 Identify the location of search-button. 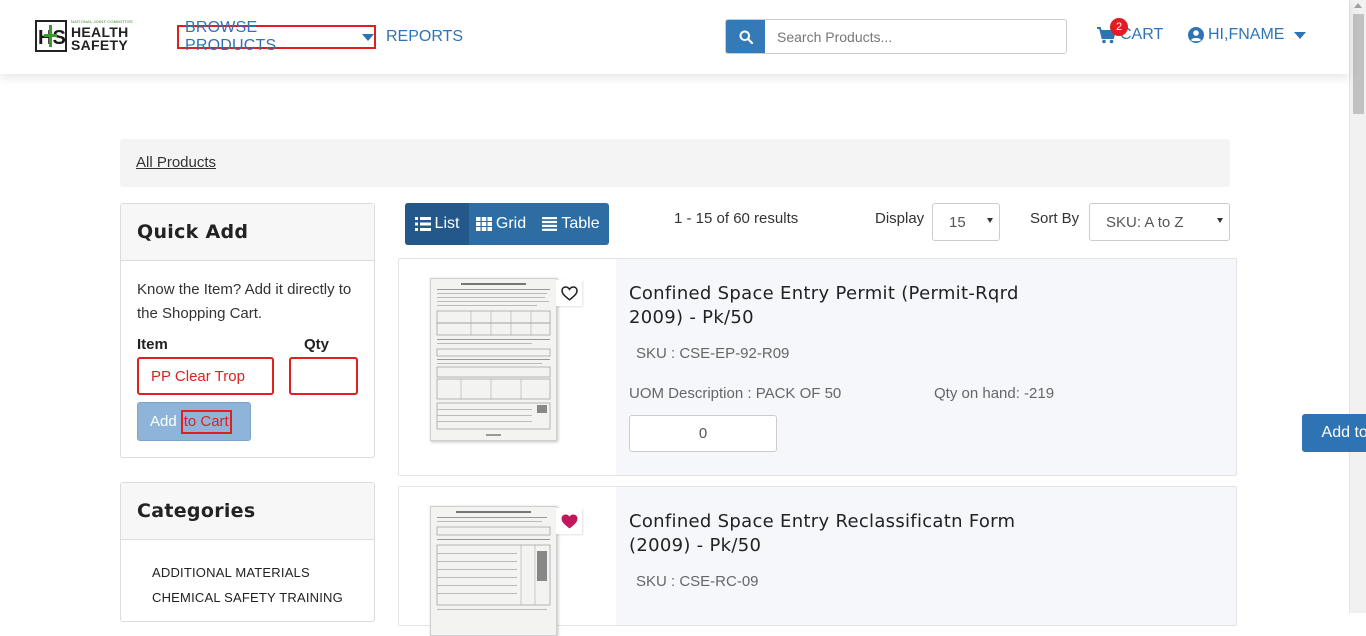
(745, 36).